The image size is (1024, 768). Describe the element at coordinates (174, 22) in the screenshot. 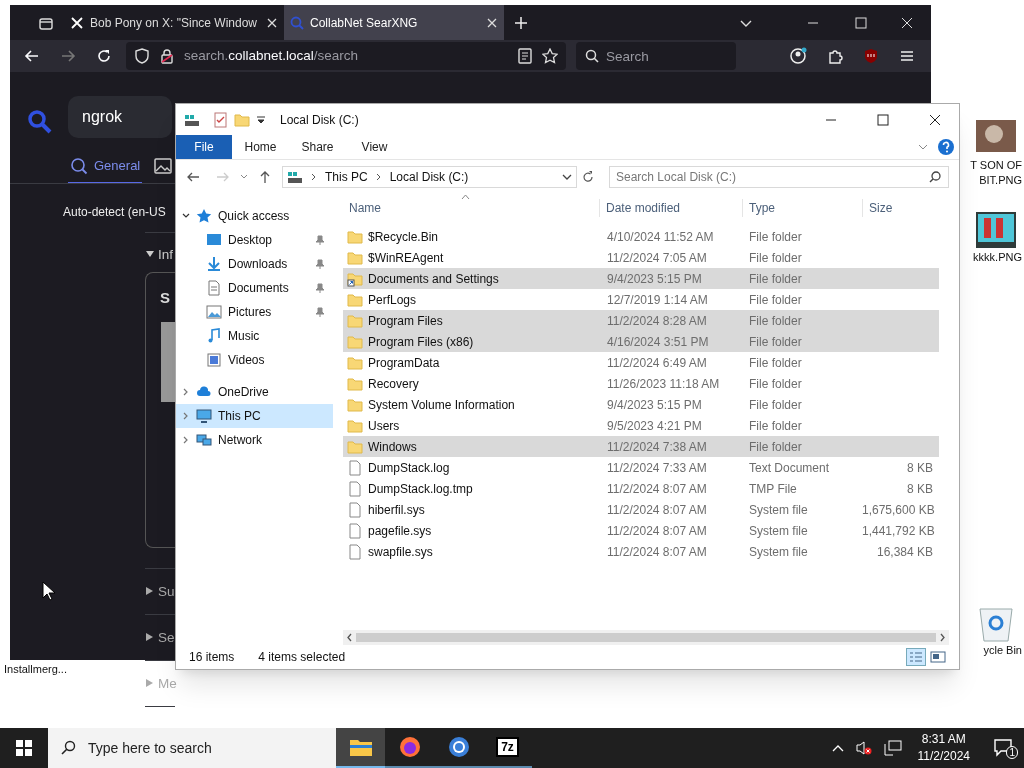

I see `browser-tab: Bob Pony on X: "Since Window` at that location.